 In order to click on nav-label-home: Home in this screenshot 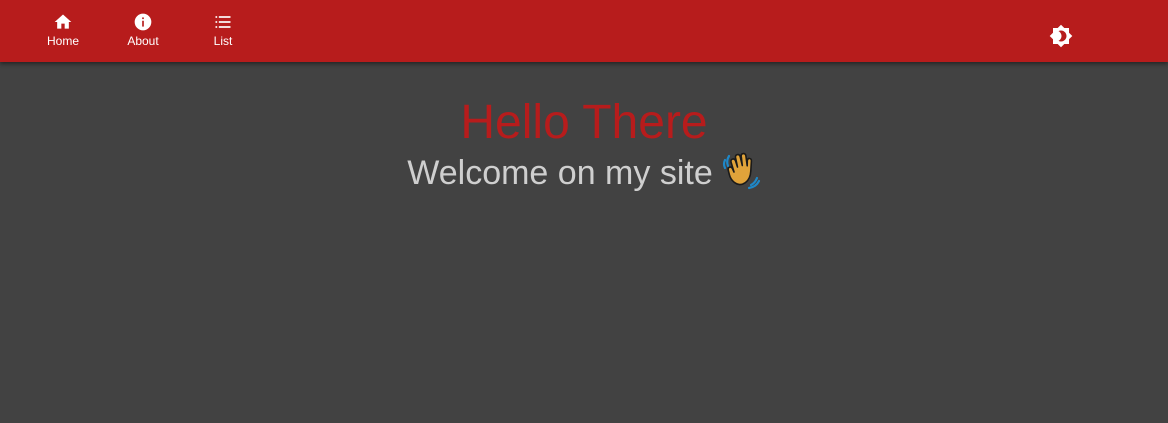, I will do `click(62, 41)`.